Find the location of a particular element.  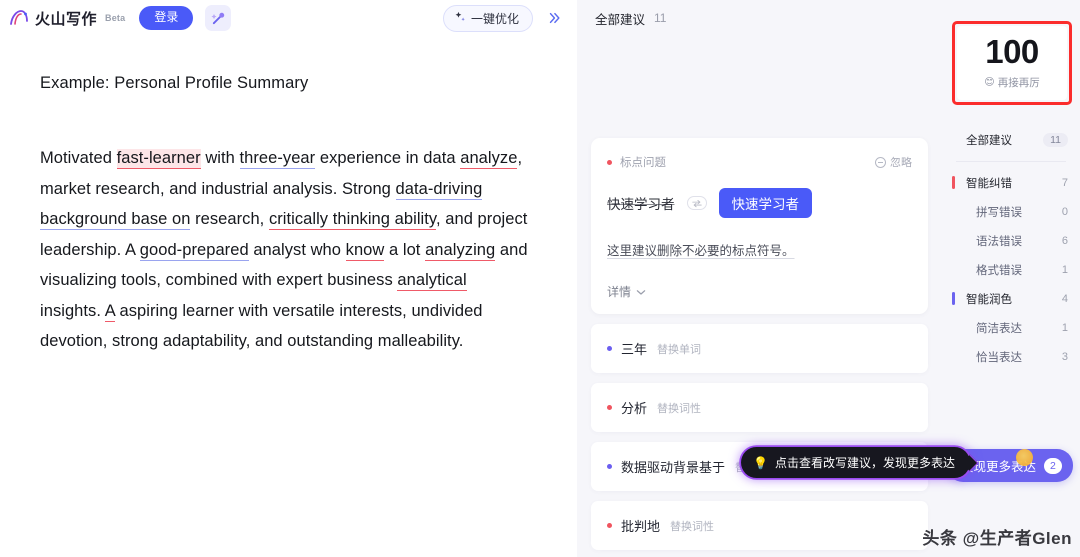

suggestion-detail-toggle: 详情 is located at coordinates (759, 291).